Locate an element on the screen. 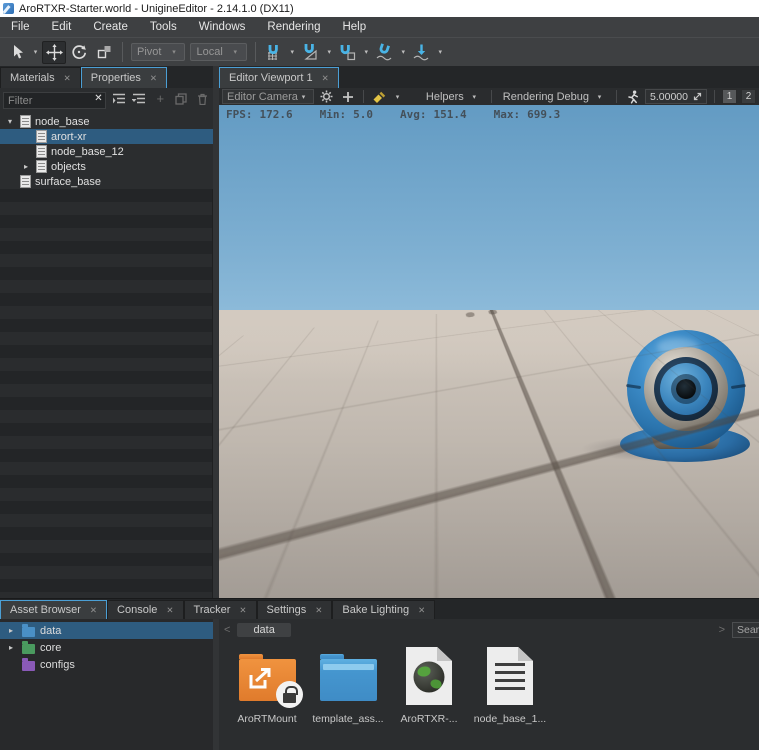 This screenshot has height=750, width=759. collapse-hierarchy-button is located at coordinates (140, 99).